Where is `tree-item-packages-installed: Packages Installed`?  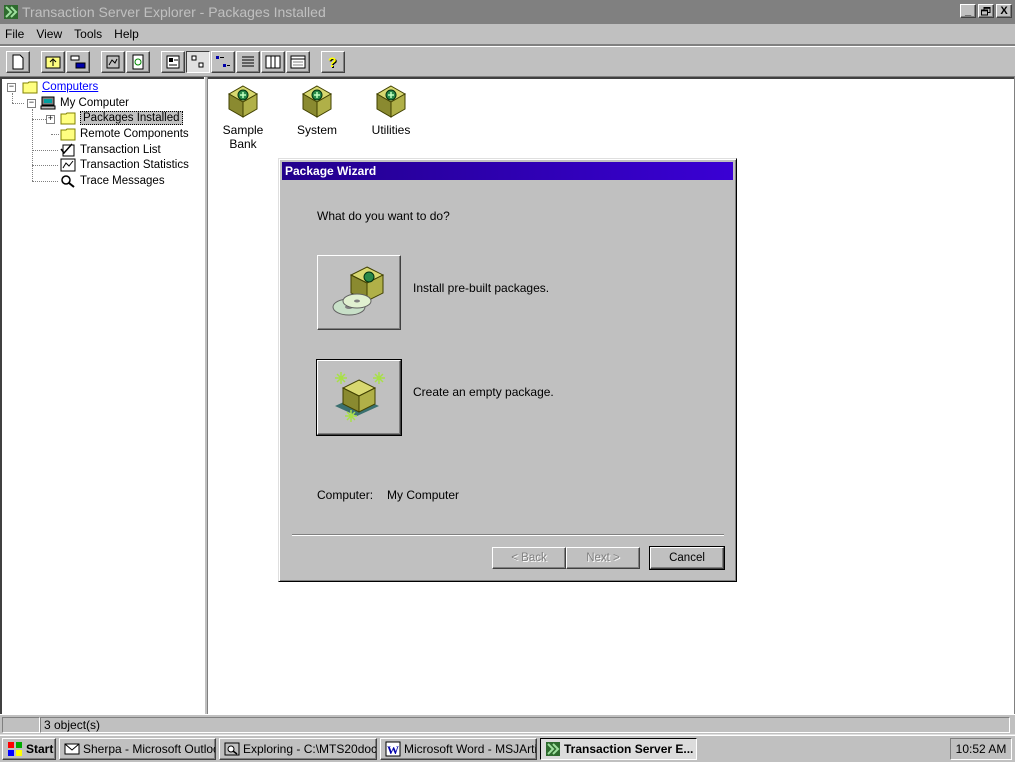 tree-item-packages-installed: Packages Installed is located at coordinates (121, 118).